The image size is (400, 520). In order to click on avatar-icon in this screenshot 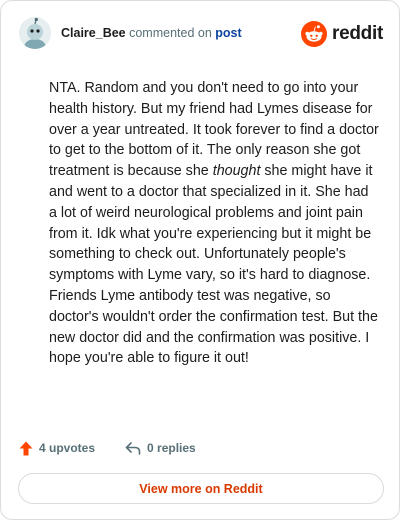, I will do `click(35, 33)`.